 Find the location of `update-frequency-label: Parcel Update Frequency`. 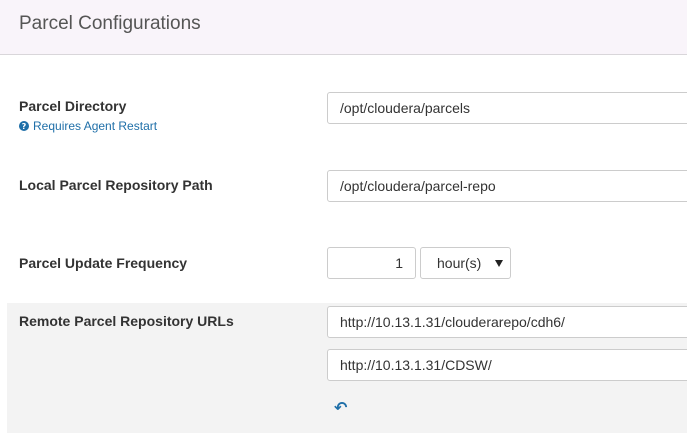

update-frequency-label: Parcel Update Frequency is located at coordinates (103, 263).